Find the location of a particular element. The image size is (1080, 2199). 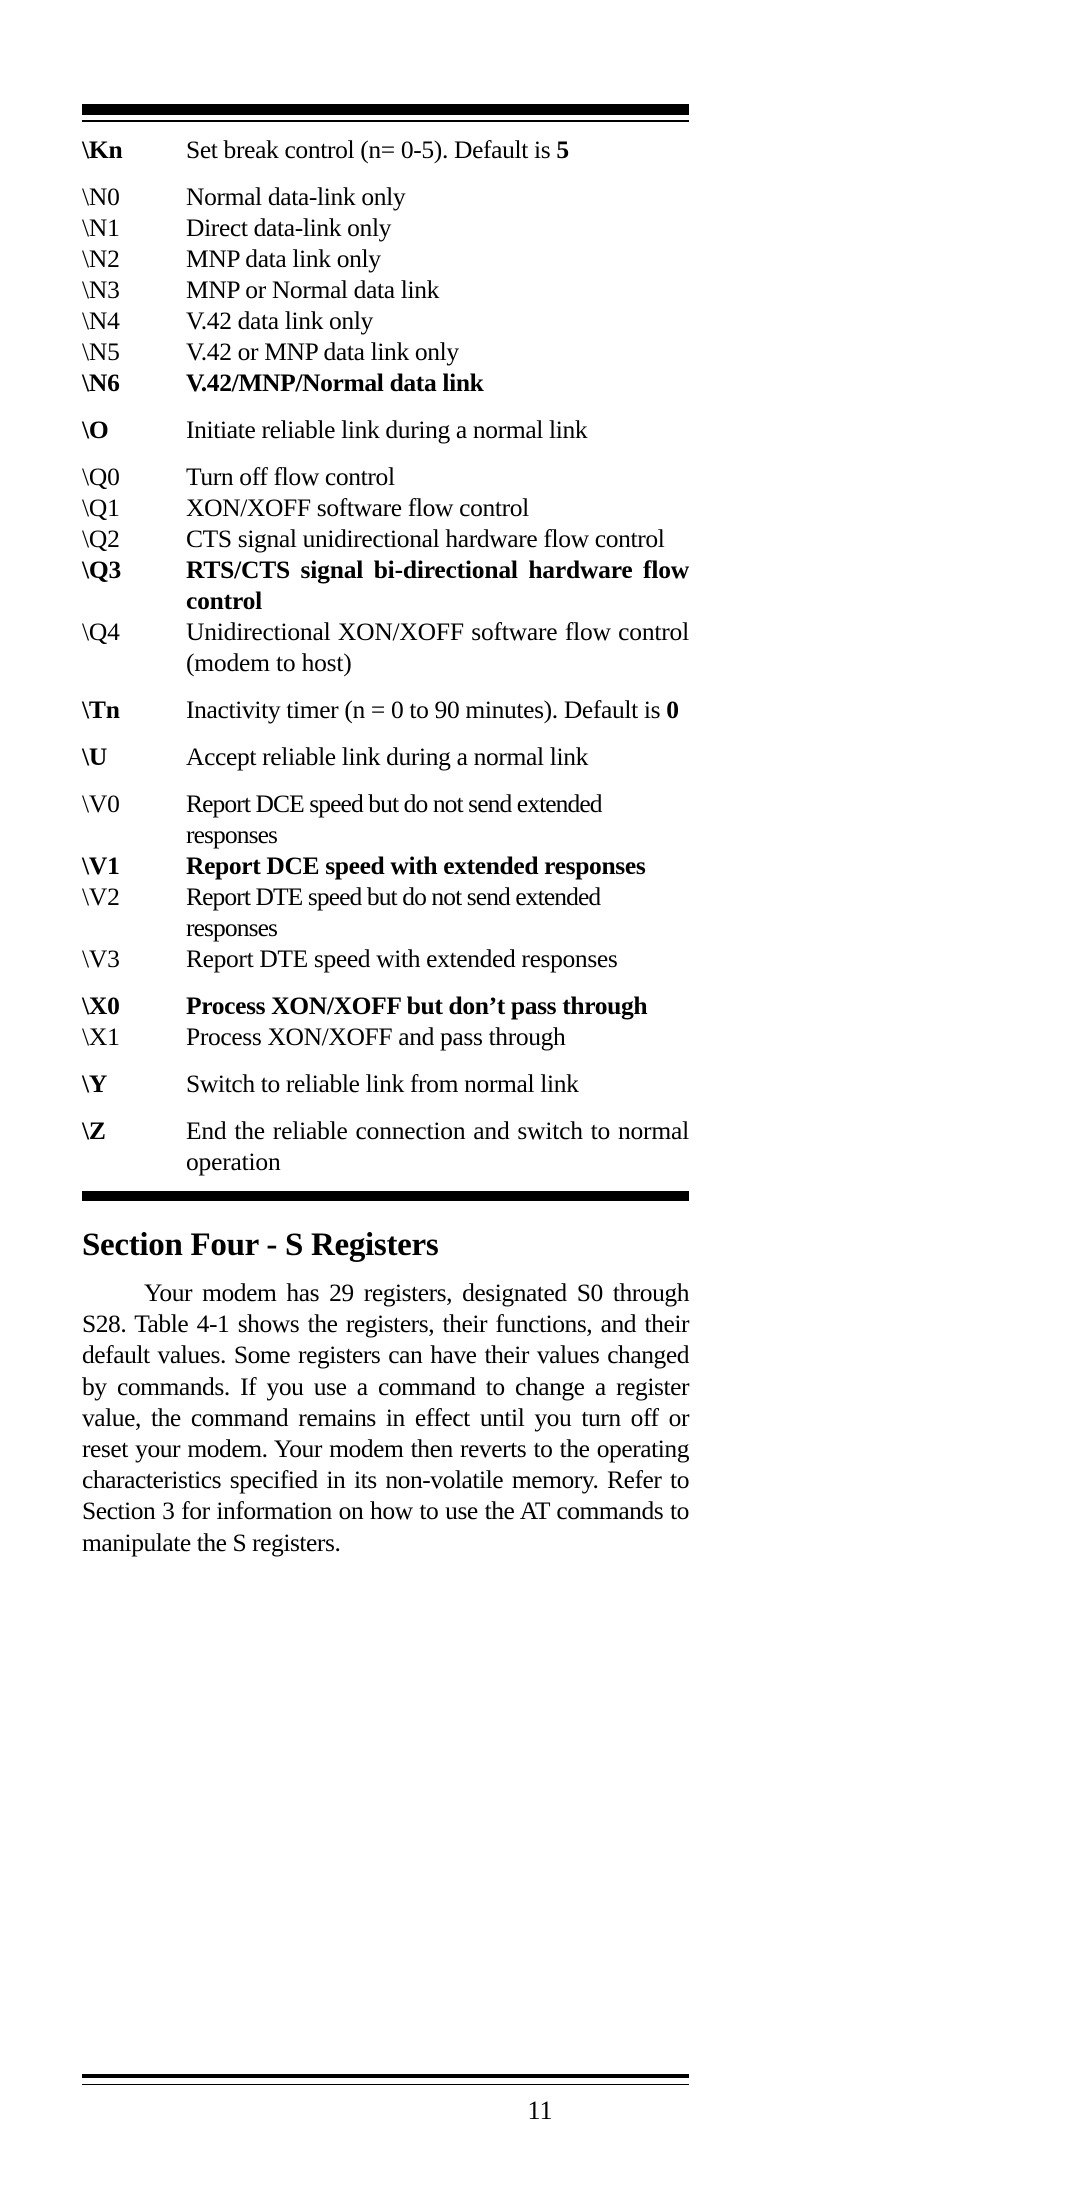

at-command-description: V.42 data link only is located at coordinates (279, 320).